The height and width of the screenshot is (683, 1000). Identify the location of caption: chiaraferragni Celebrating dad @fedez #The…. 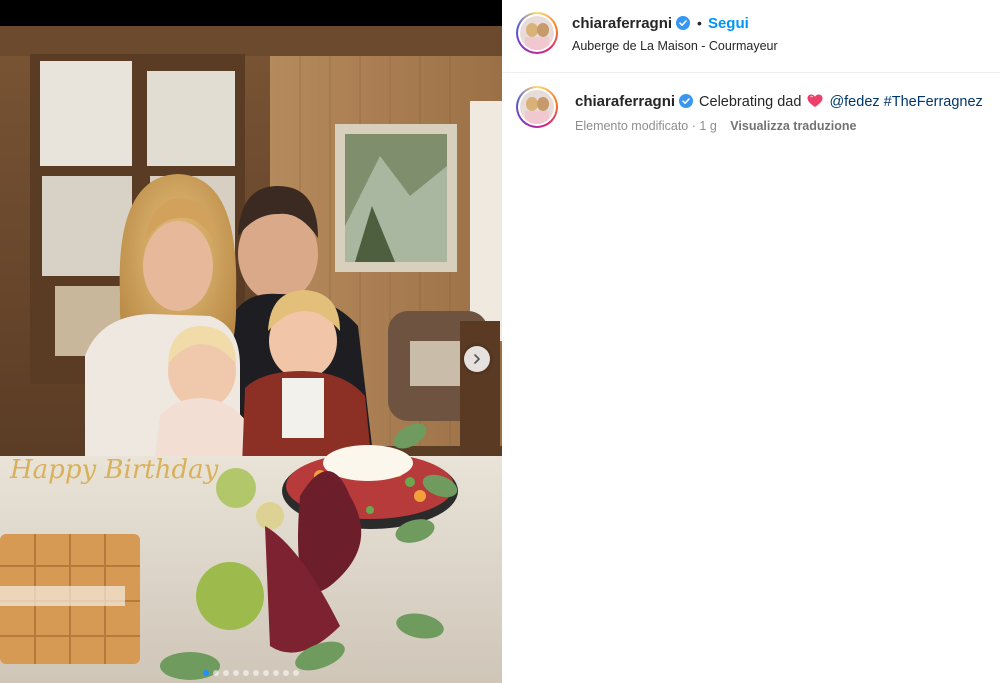
(779, 101).